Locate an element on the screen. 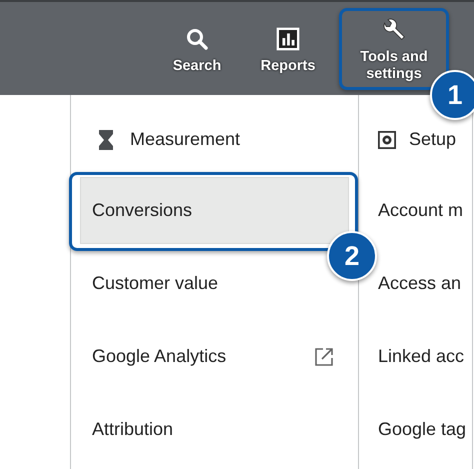 The height and width of the screenshot is (469, 474). step-badge: 1 is located at coordinates (452, 95).